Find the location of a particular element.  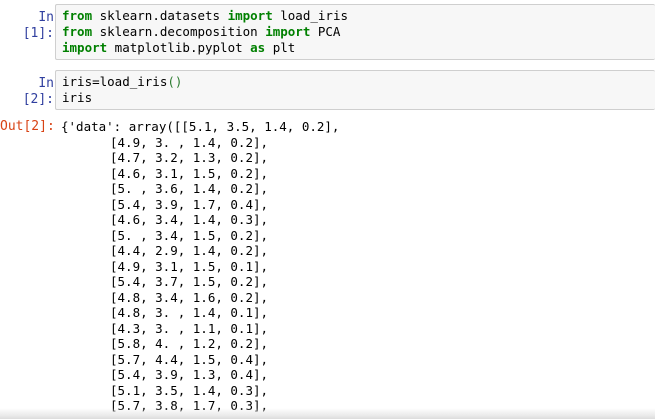

output-row: [5. , 3.6, 1.4, 0.2], is located at coordinates (189, 188).